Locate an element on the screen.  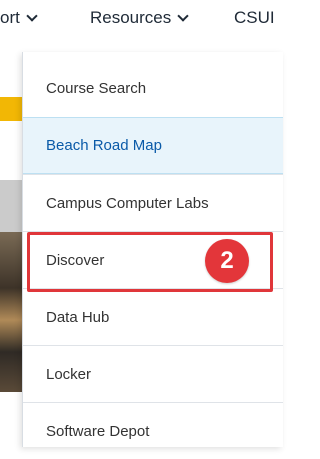
menu-item-label: Data Hub is located at coordinates (78, 317).